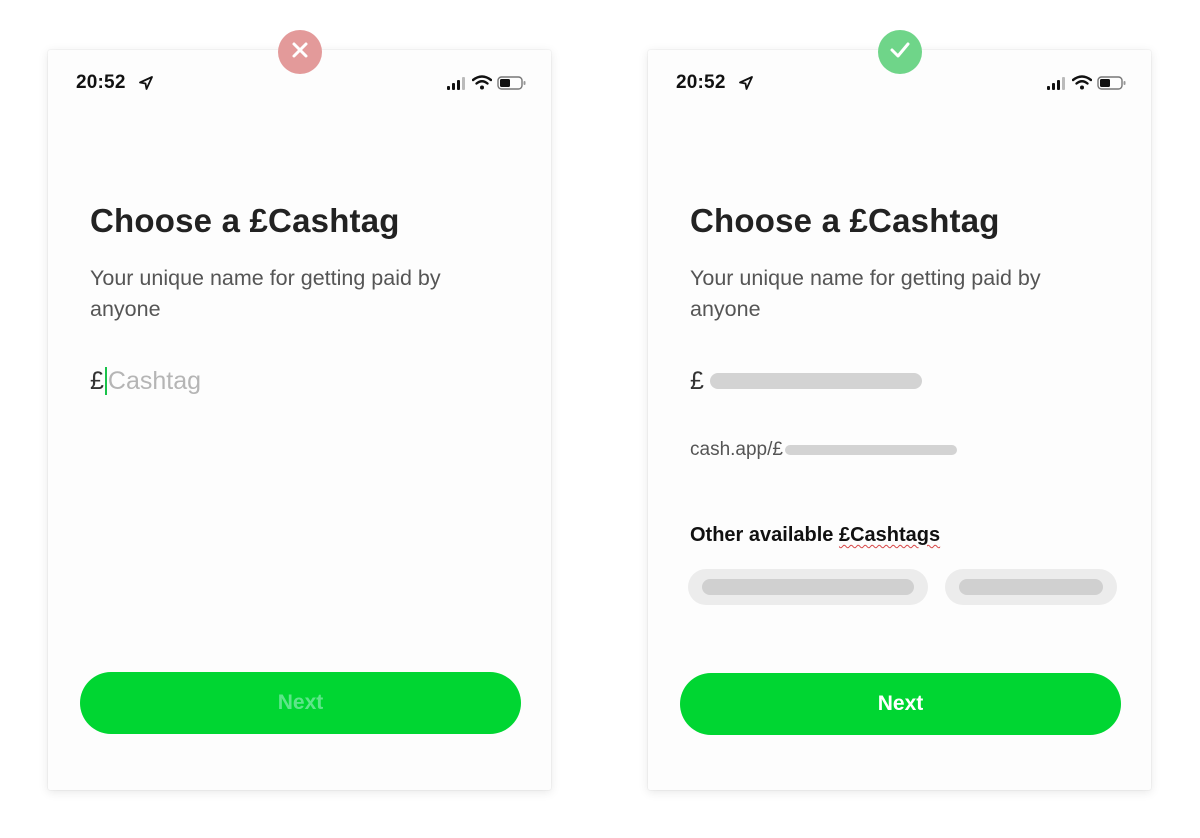  Describe the element at coordinates (154, 380) in the screenshot. I see `cashtag-placeholder: Cashtag` at that location.